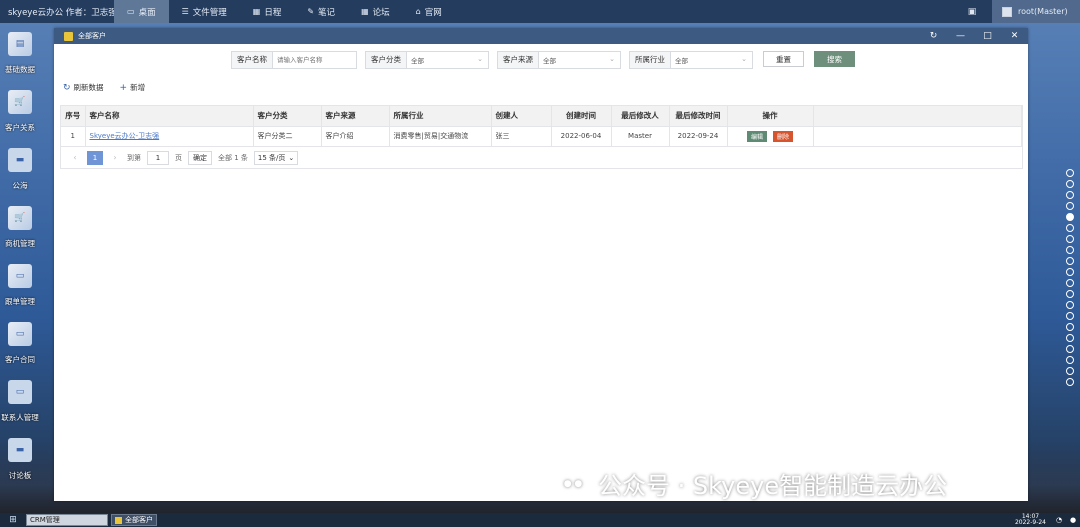 The image size is (1080, 527). What do you see at coordinates (1014, 36) in the screenshot?
I see `close-icon: ✕` at bounding box center [1014, 36].